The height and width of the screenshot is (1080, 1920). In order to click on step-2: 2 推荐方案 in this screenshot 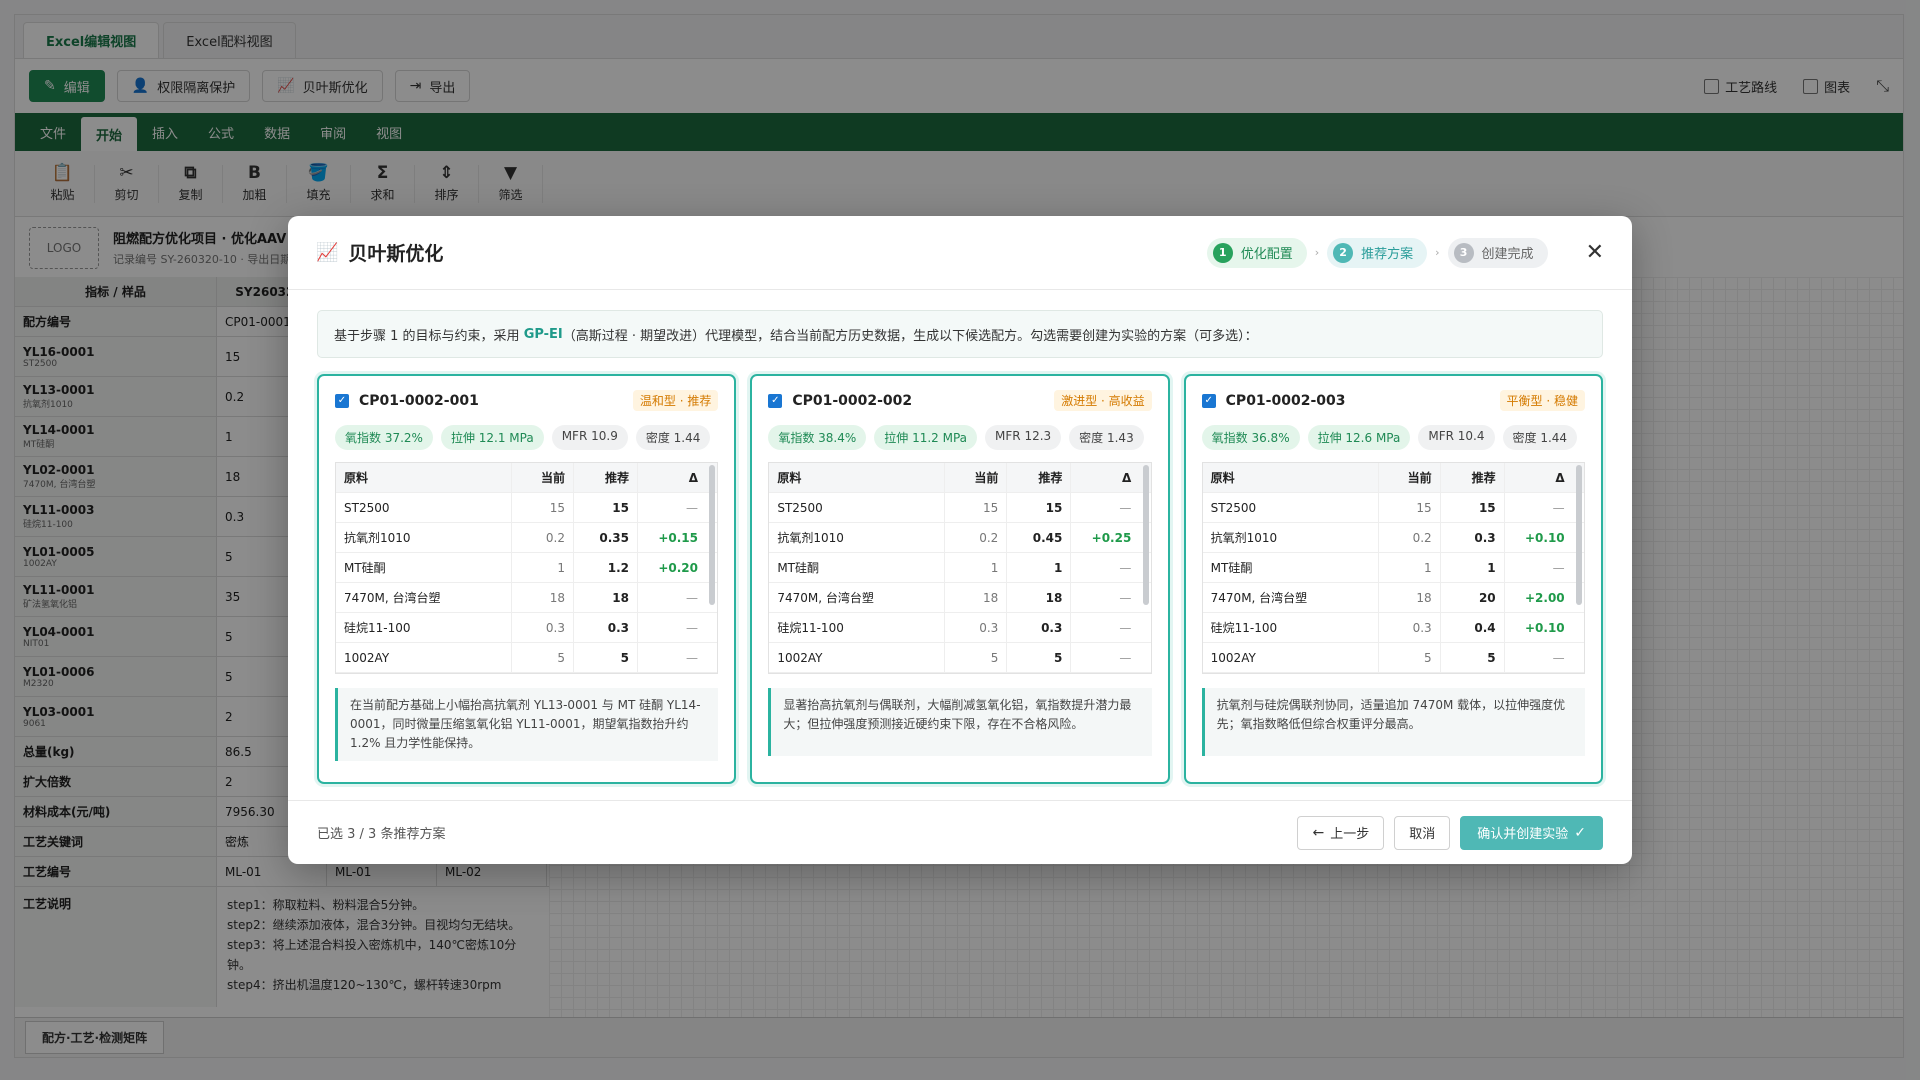, I will do `click(1377, 252)`.